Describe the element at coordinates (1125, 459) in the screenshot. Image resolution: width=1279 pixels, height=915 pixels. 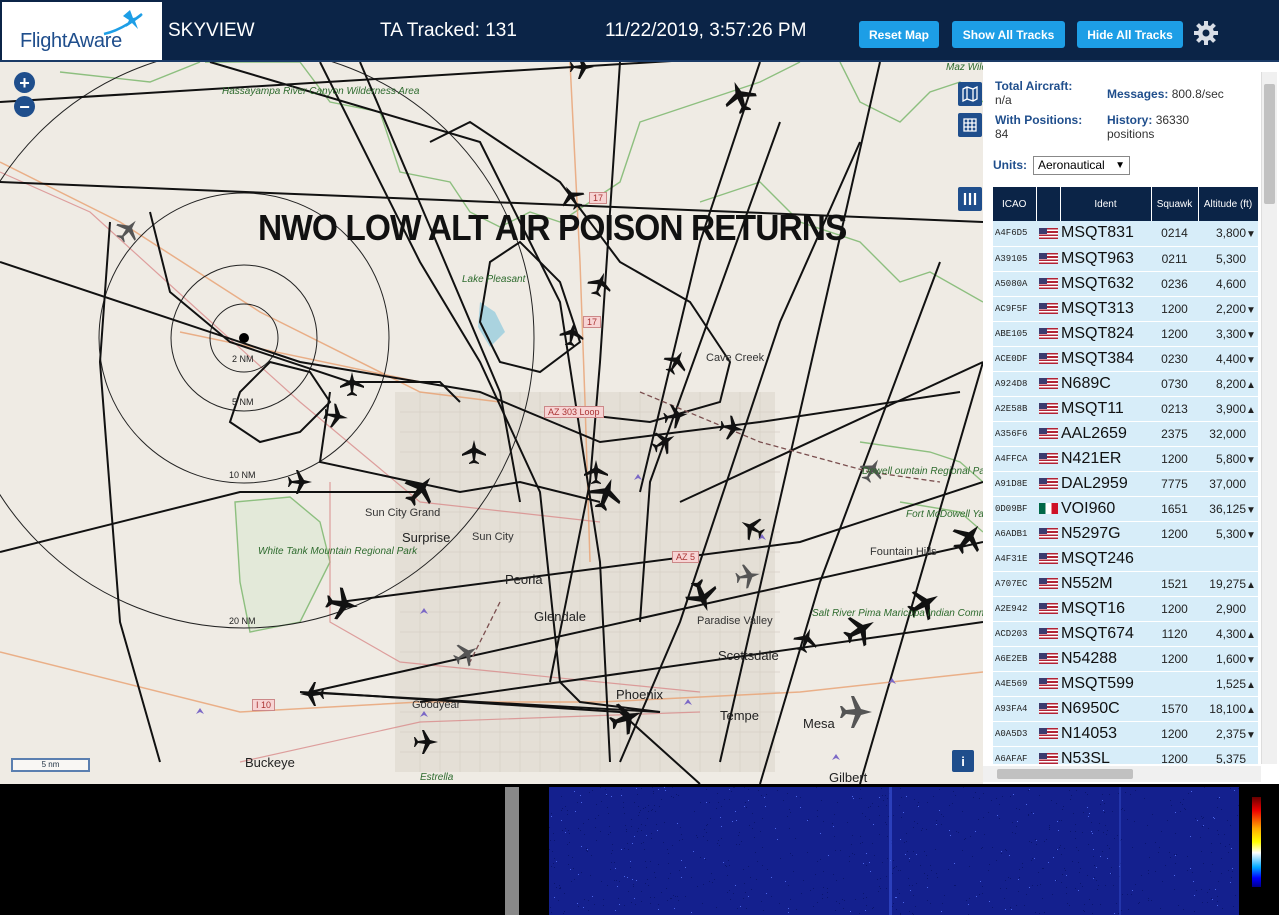
I see `table-row: A4FFCA N421ER 1200 5,800▼` at that location.